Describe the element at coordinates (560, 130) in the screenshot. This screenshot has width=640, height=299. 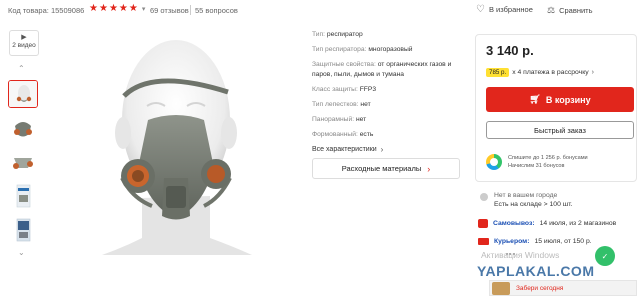
I see `quick-order-button: Быстрый заказ` at that location.